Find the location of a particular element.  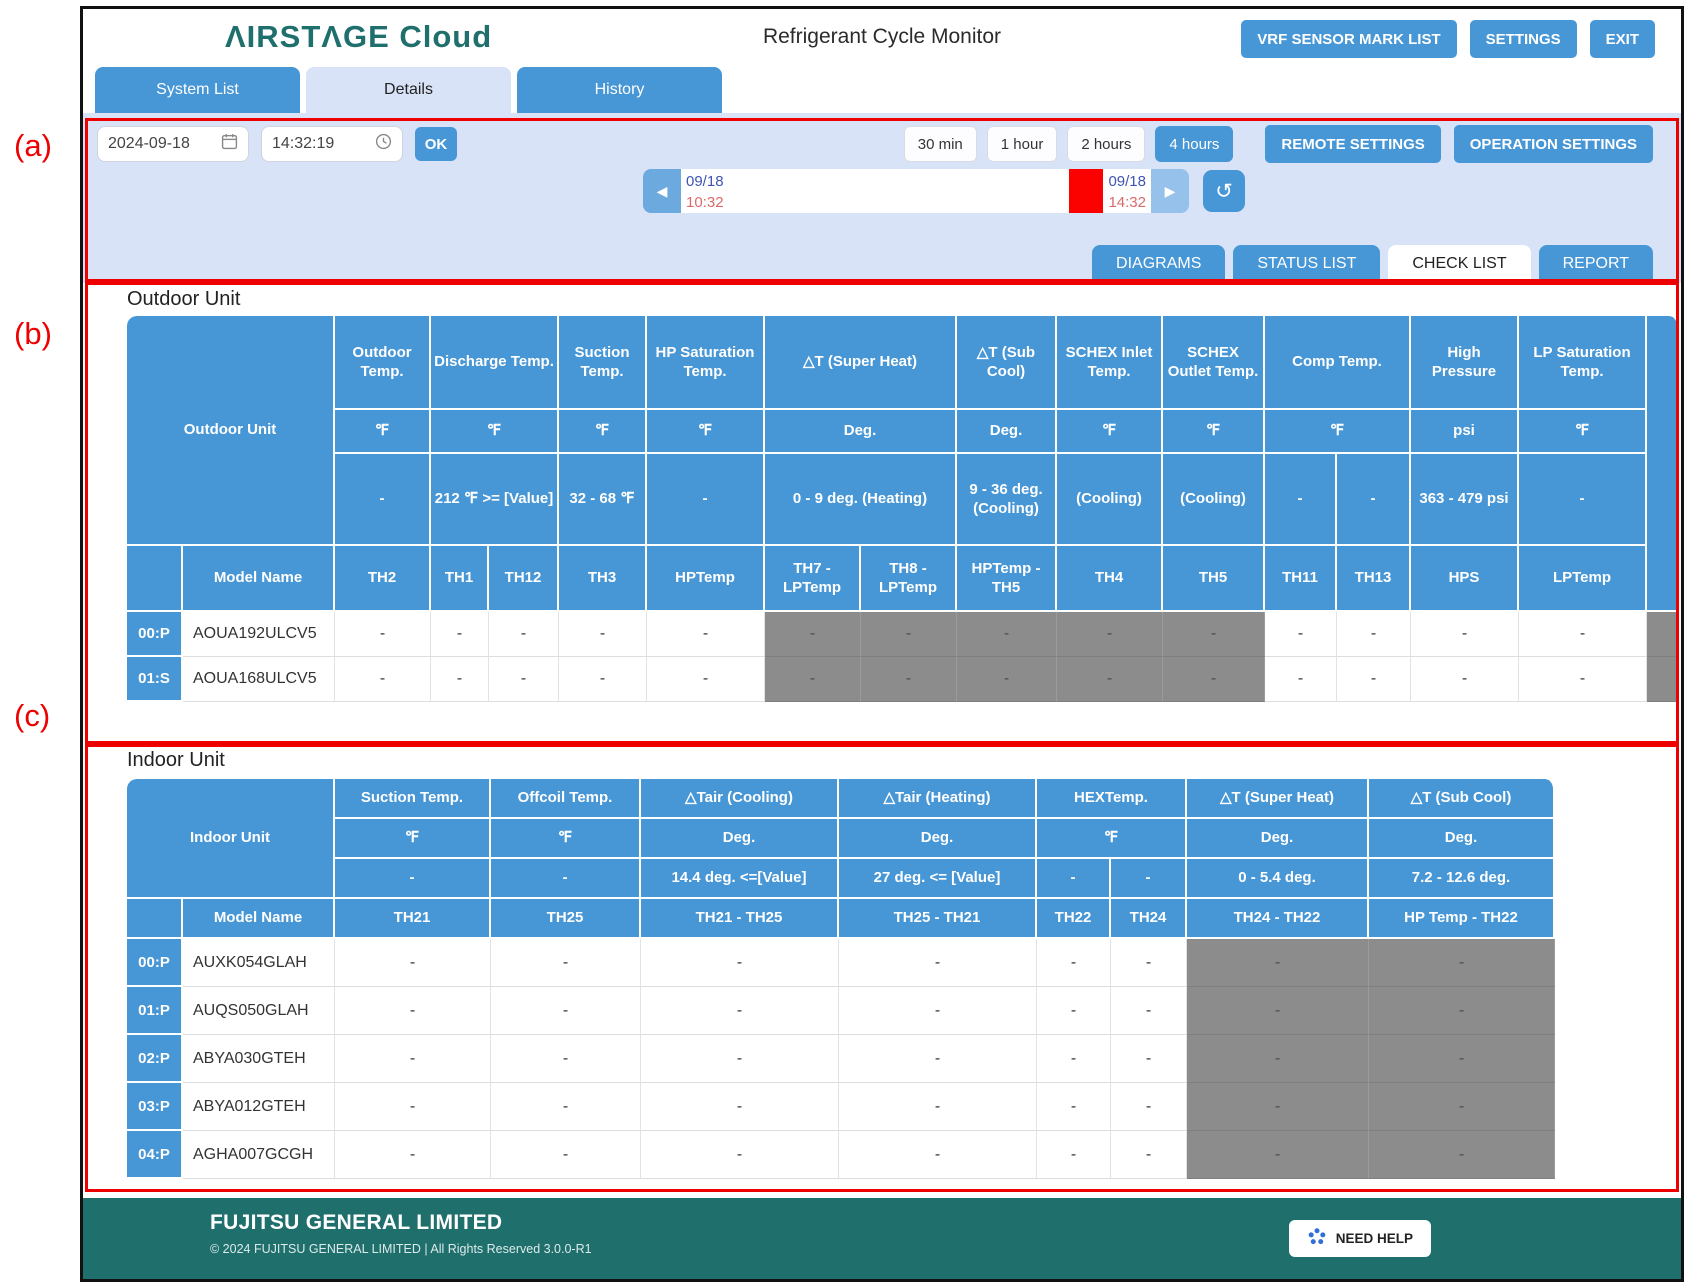

tab-diagrams: DIAGRAMS is located at coordinates (1159, 264).